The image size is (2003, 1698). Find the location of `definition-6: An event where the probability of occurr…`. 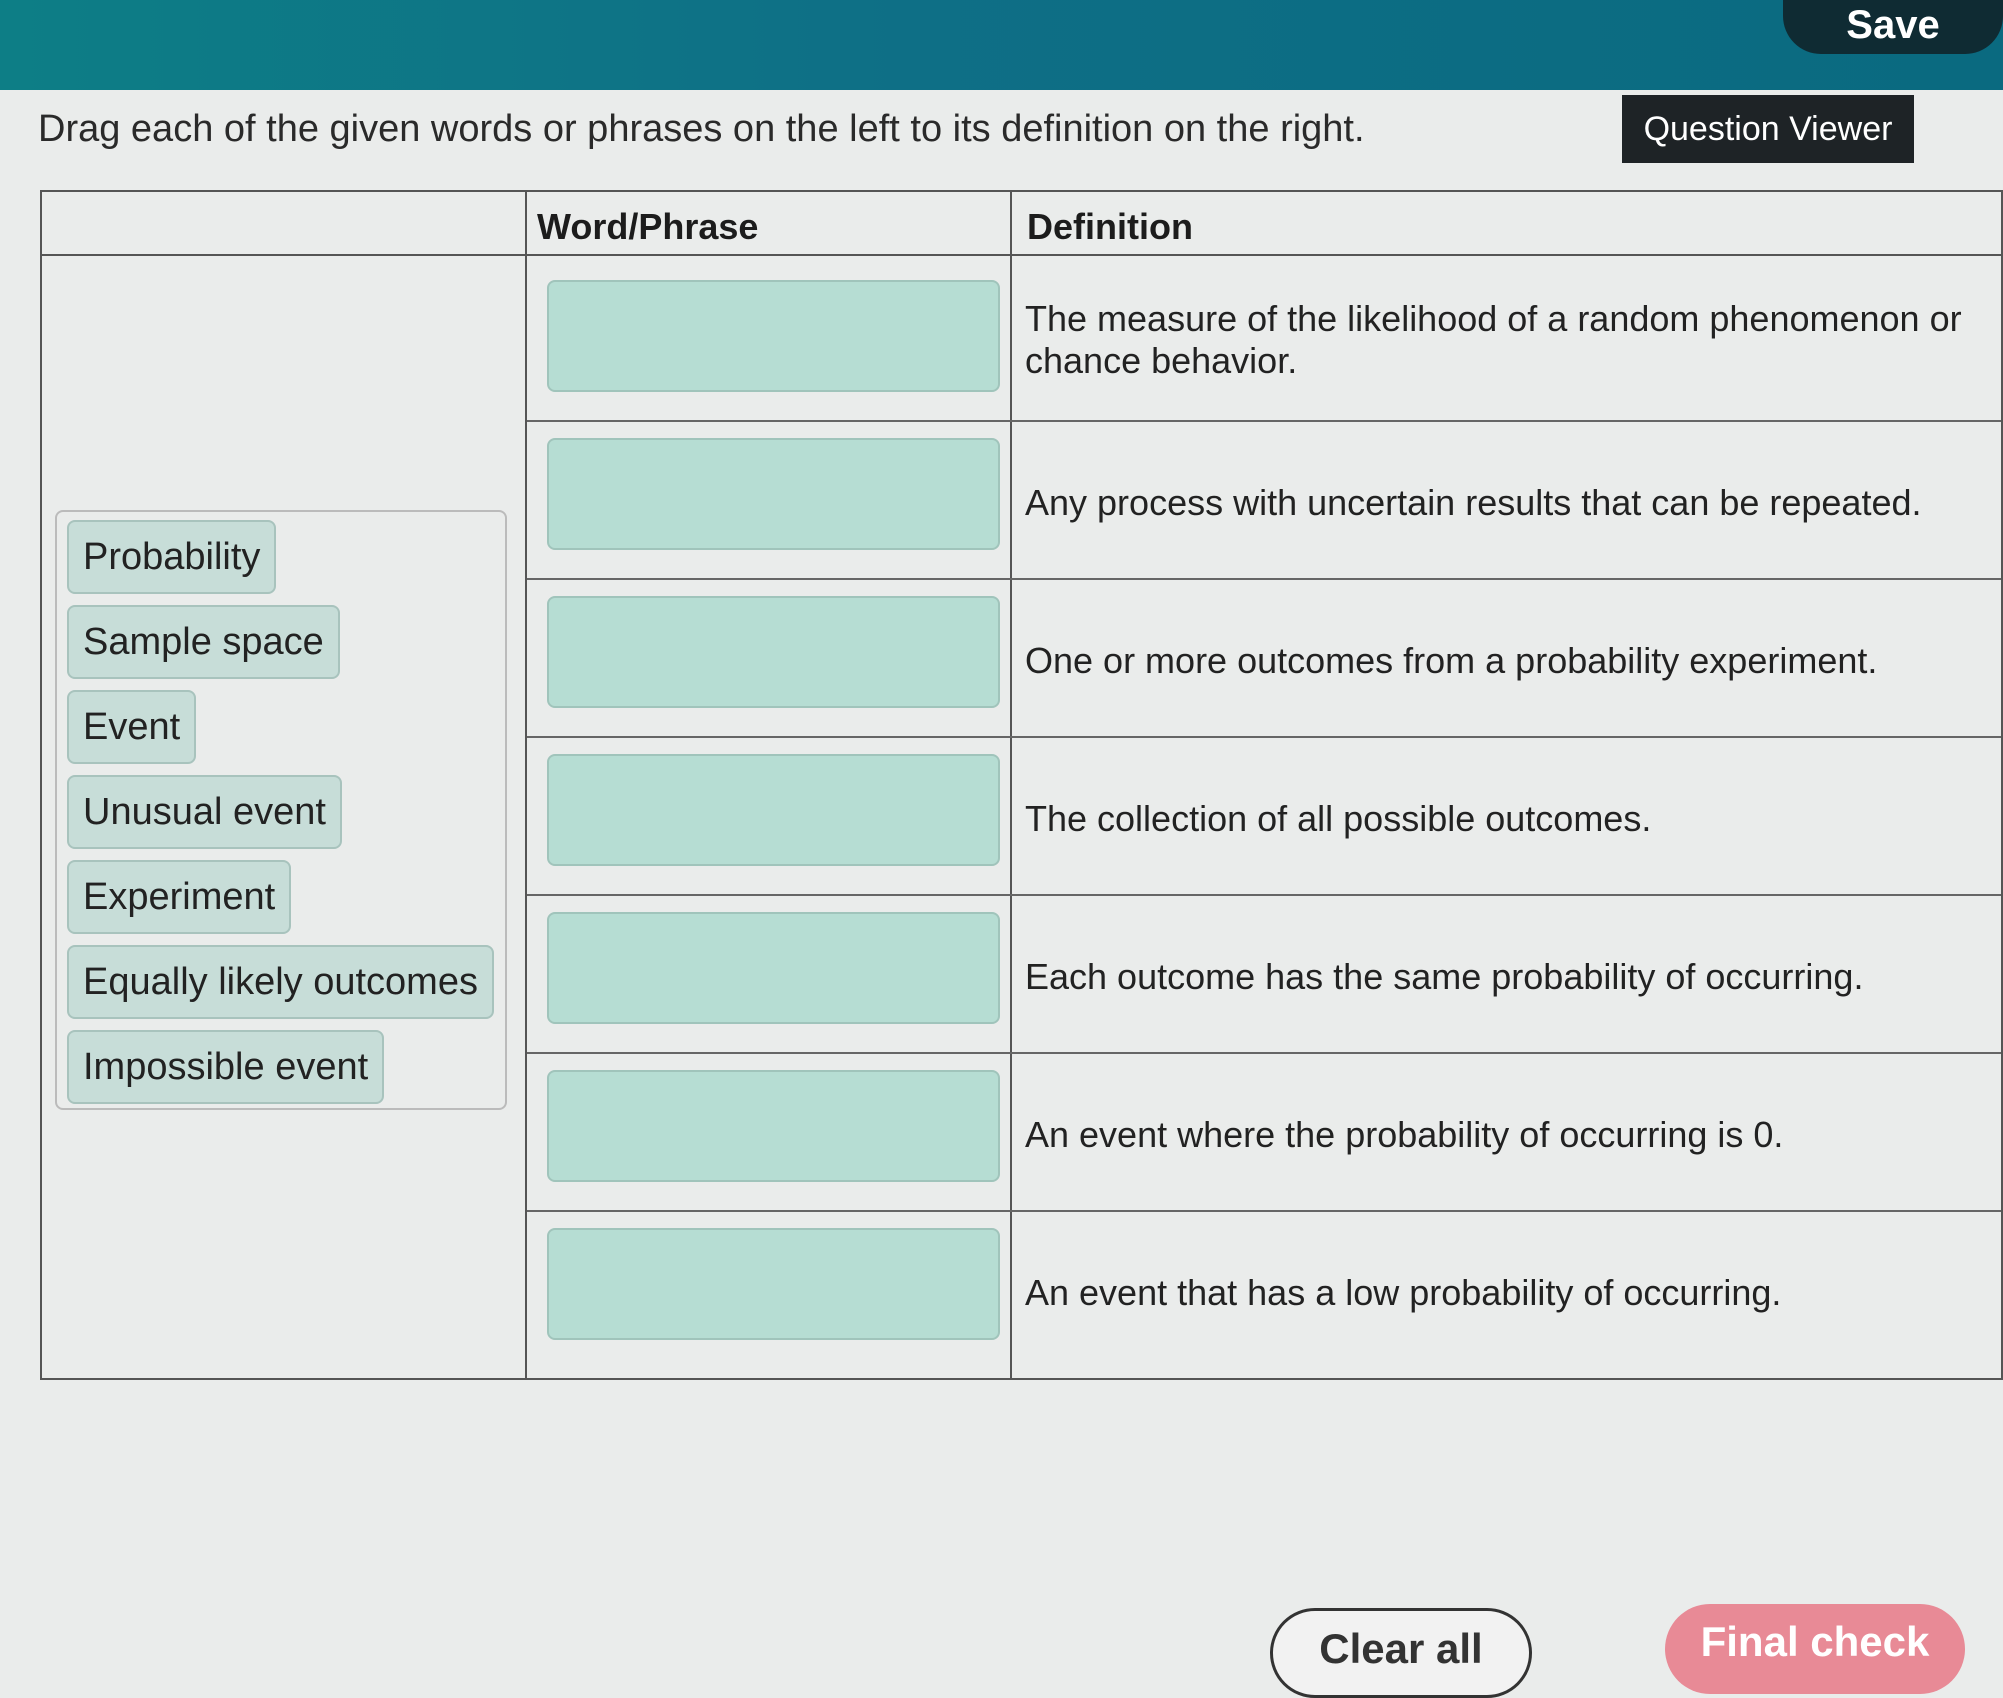

definition-6: An event where the probability of occurr… is located at coordinates (1404, 1134).